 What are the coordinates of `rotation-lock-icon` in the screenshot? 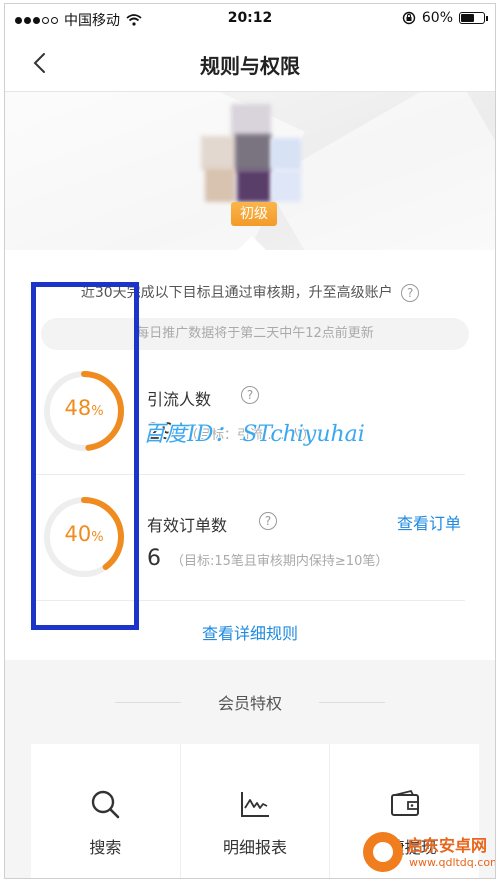 It's located at (409, 18).